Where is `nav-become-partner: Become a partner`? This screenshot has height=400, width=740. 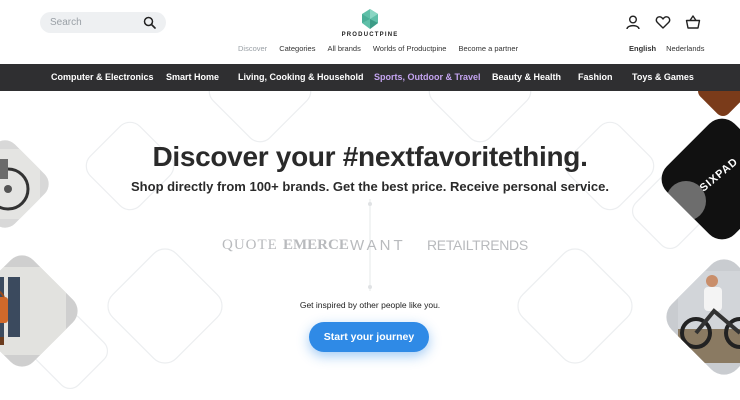 nav-become-partner: Become a partner is located at coordinates (488, 48).